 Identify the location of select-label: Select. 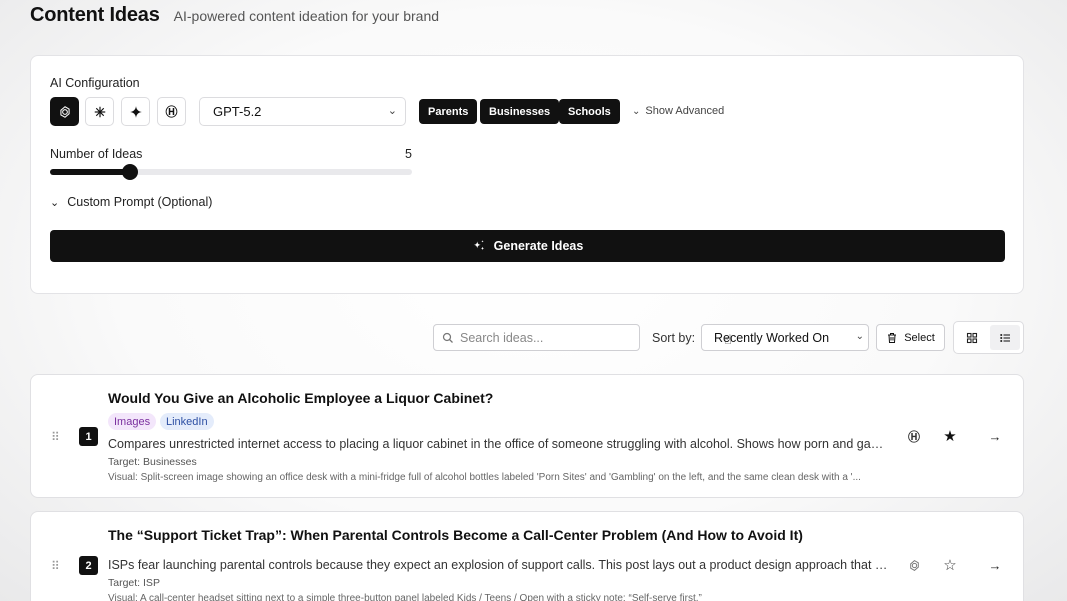
(919, 337).